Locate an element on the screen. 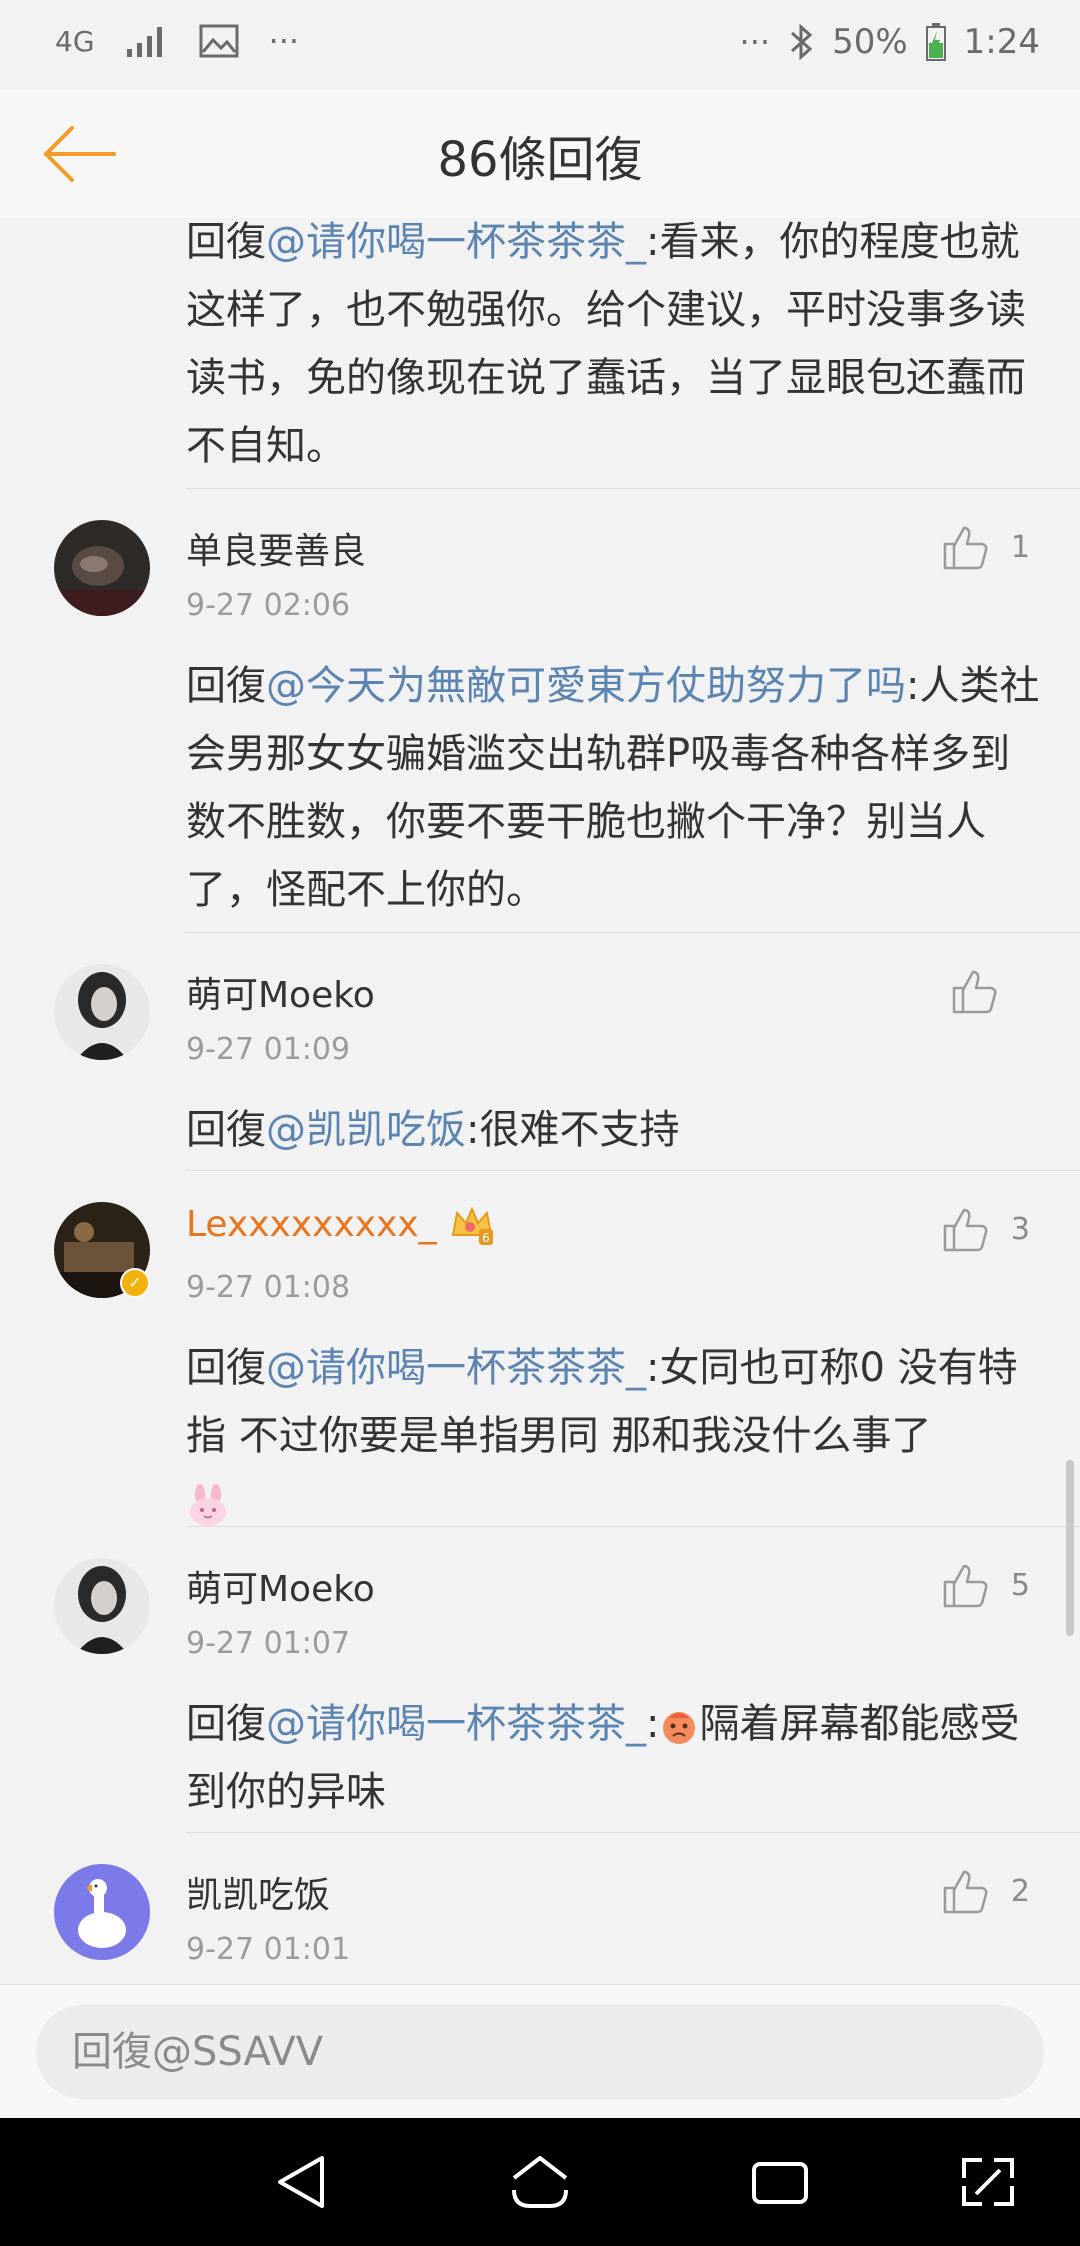 Image resolution: width=1080 pixels, height=2246 pixels. nav-recents-icon is located at coordinates (780, 2183).